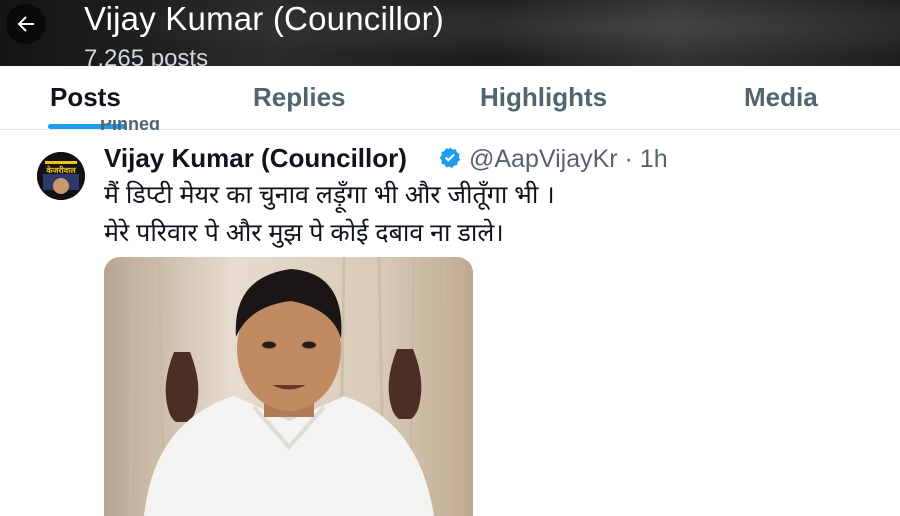 The height and width of the screenshot is (516, 900). Describe the element at coordinates (85, 97) in the screenshot. I see `tab-posts: Posts` at that location.